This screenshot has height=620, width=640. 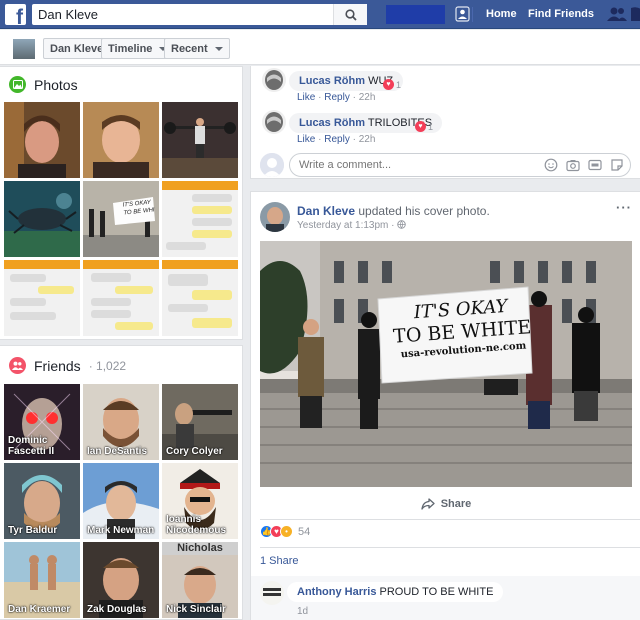 I want to click on nav-divider, so click(x=472, y=14).